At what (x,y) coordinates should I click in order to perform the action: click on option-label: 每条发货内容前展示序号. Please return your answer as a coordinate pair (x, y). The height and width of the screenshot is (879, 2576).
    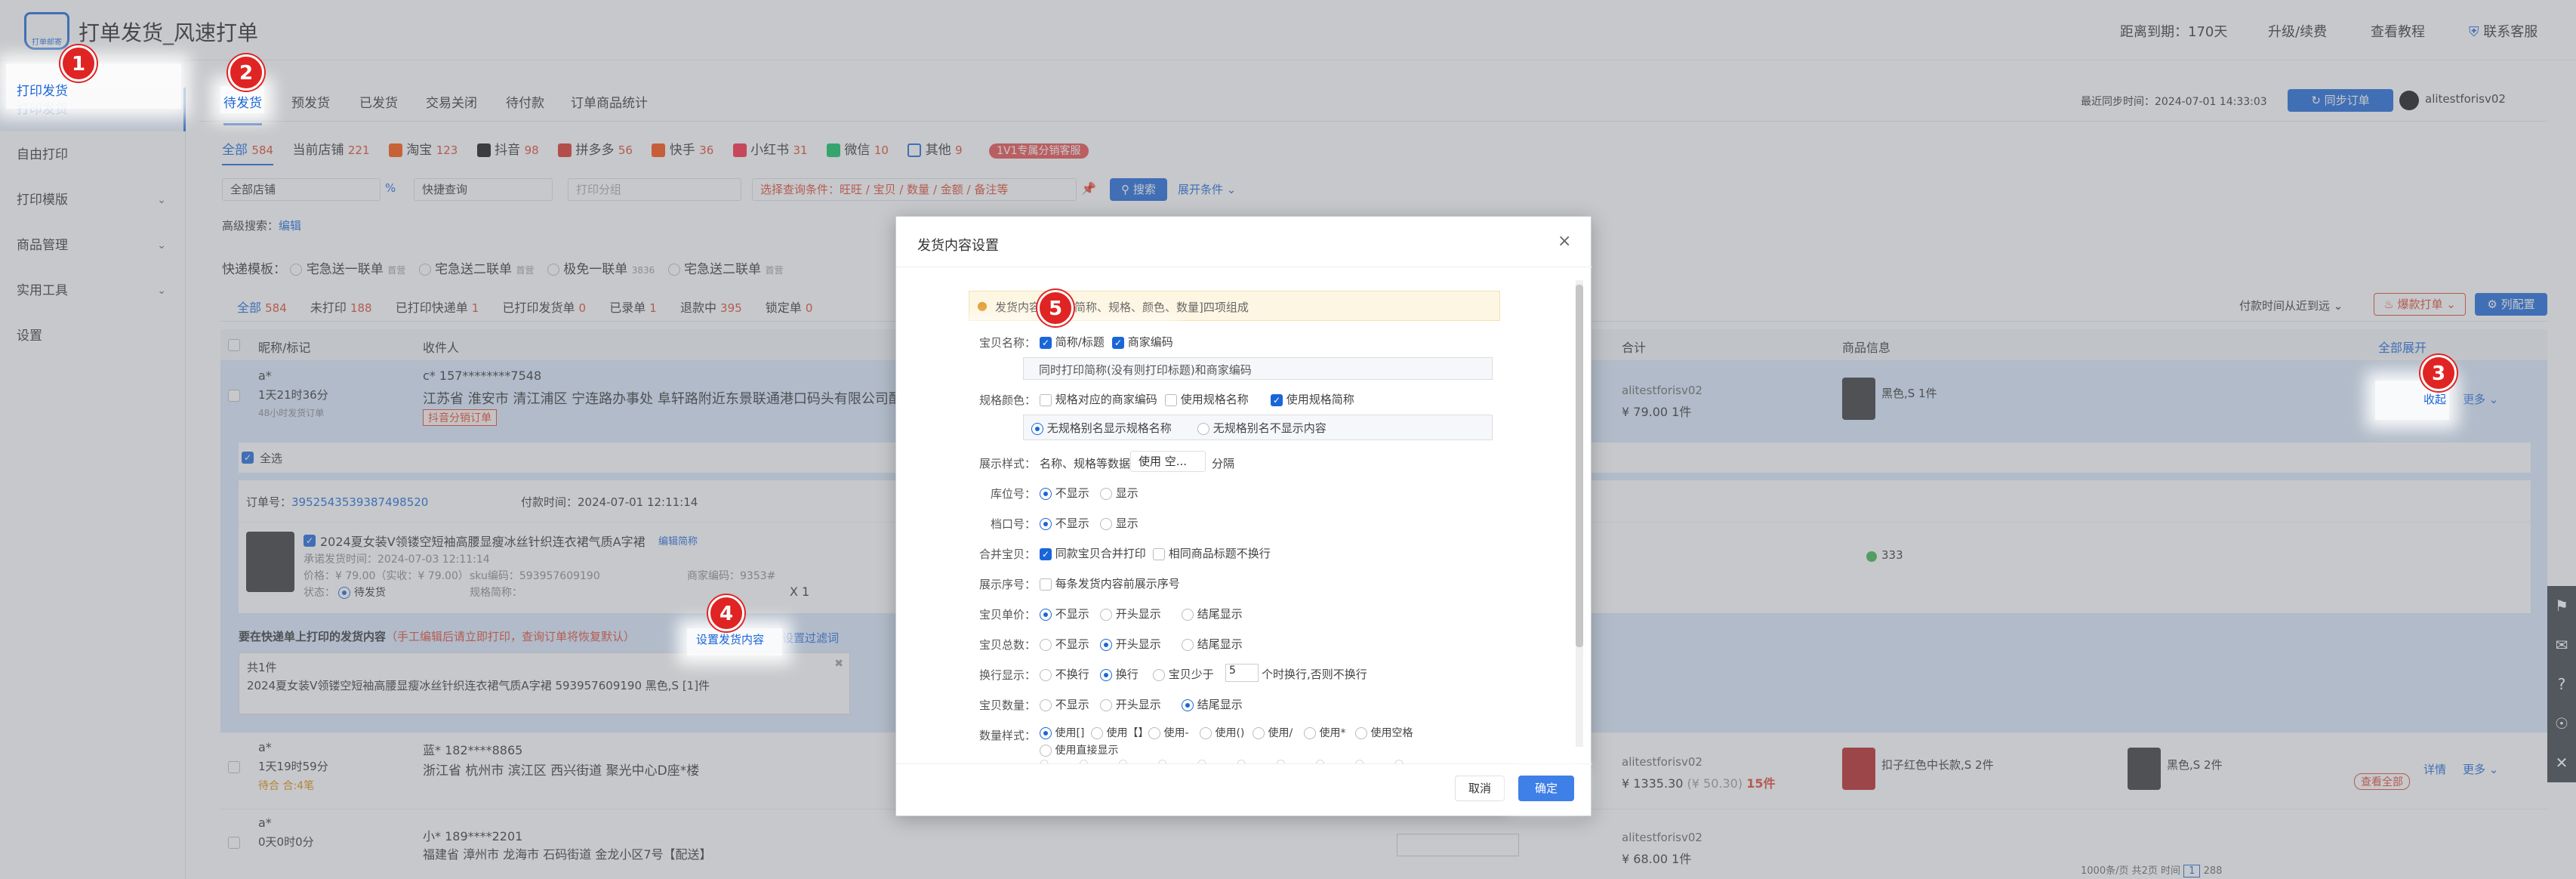
    Looking at the image, I should click on (1117, 584).